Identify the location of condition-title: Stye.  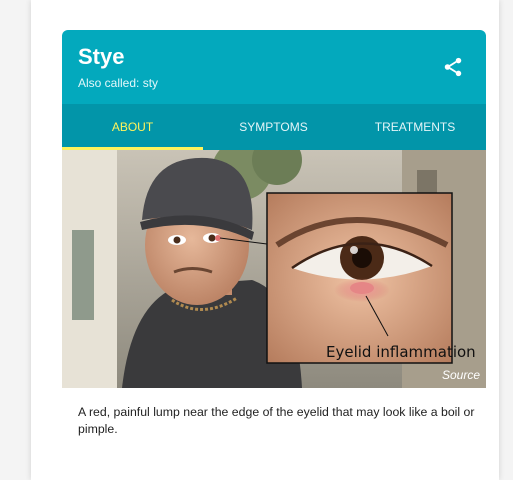
(101, 56).